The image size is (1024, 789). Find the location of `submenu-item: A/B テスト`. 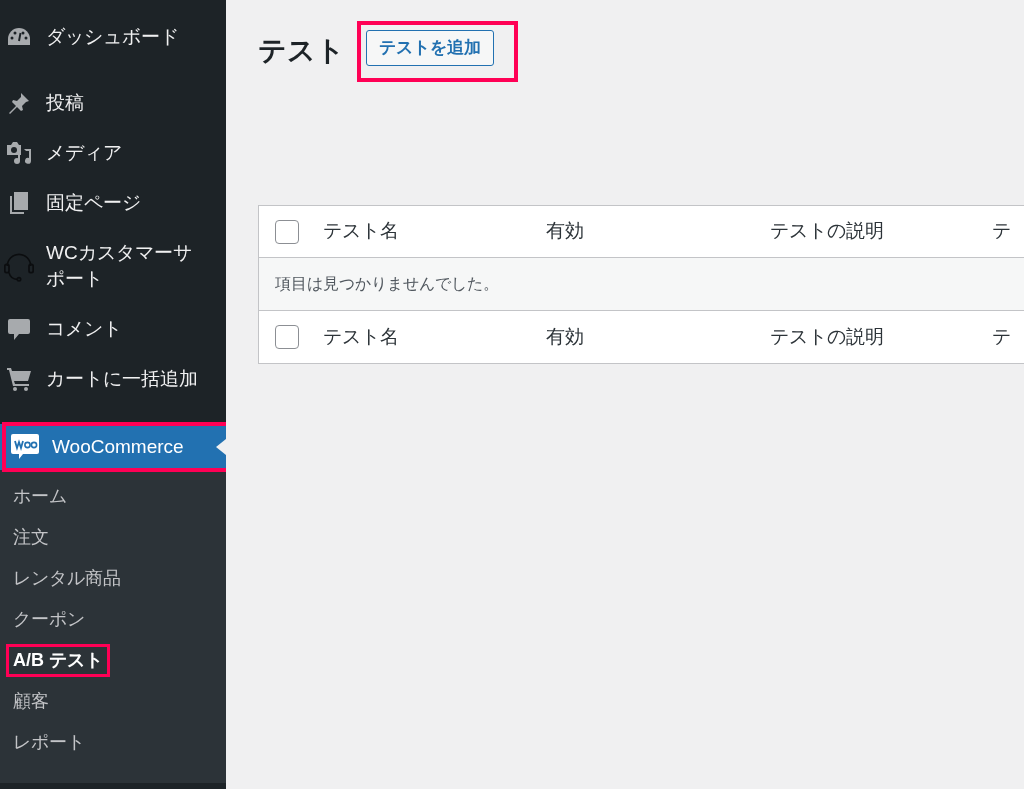

submenu-item: A/B テスト is located at coordinates (58, 660).